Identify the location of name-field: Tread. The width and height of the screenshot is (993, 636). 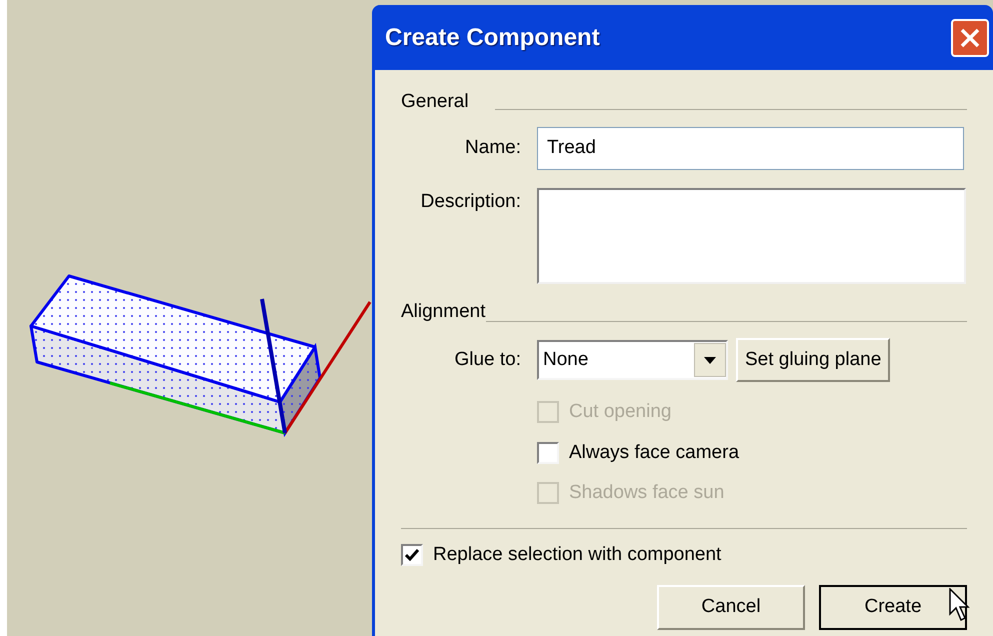
(750, 148).